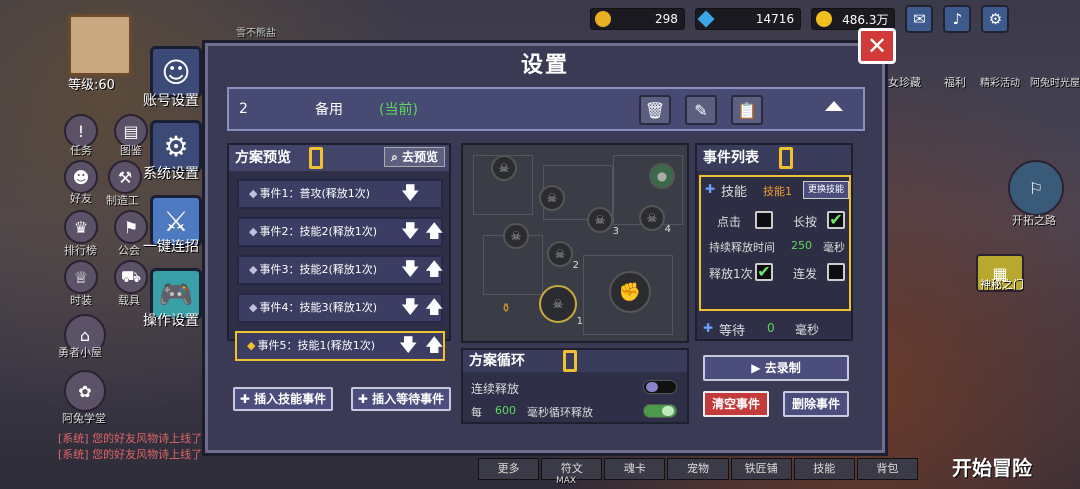 The height and width of the screenshot is (489, 1080). What do you see at coordinates (853, 19) in the screenshot?
I see `resource-gold: 486.3万` at bounding box center [853, 19].